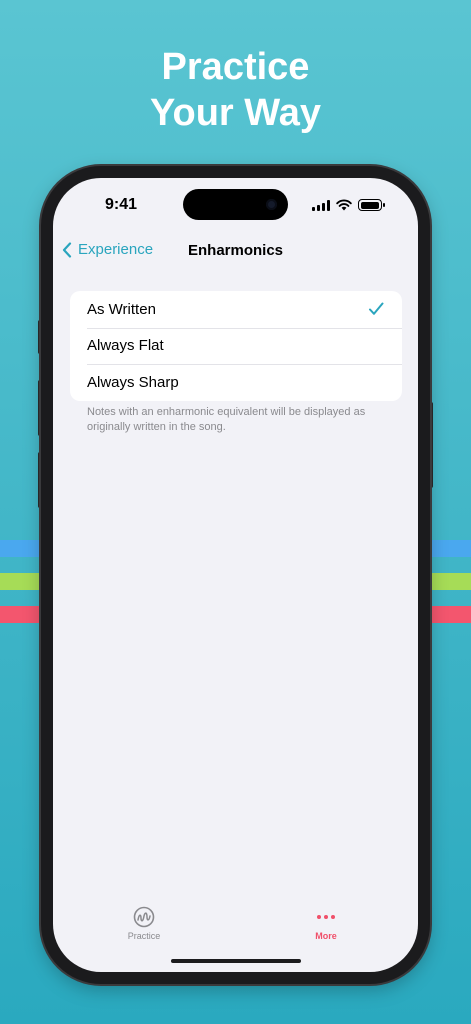  What do you see at coordinates (321, 205) in the screenshot?
I see `cellular-signal-icon` at bounding box center [321, 205].